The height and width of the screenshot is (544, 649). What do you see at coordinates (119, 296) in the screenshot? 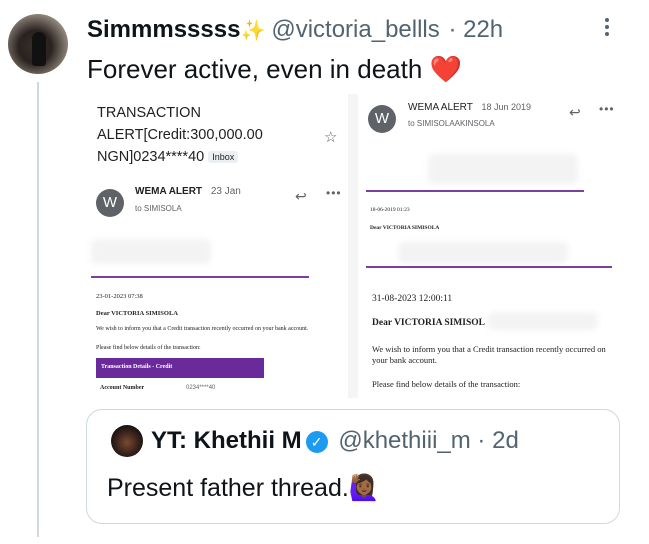
I see `email-timestamp: 23-01-2023 07:38` at bounding box center [119, 296].